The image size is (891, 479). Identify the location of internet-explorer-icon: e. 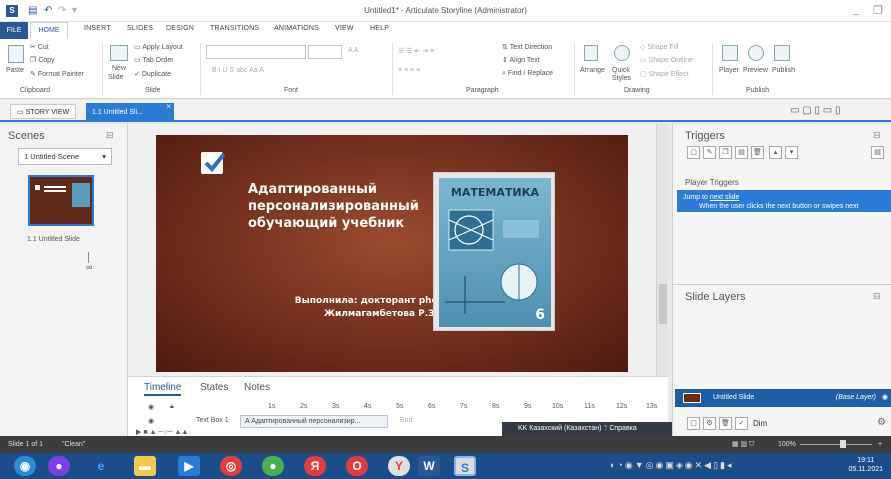
(101, 466).